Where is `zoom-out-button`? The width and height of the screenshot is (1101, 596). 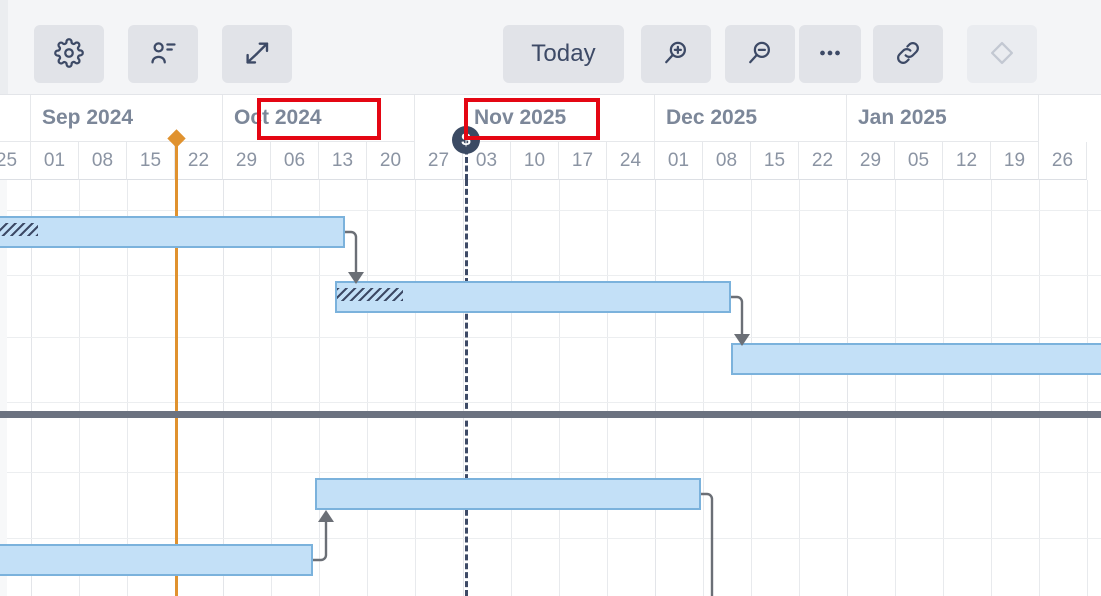
zoom-out-button is located at coordinates (760, 54).